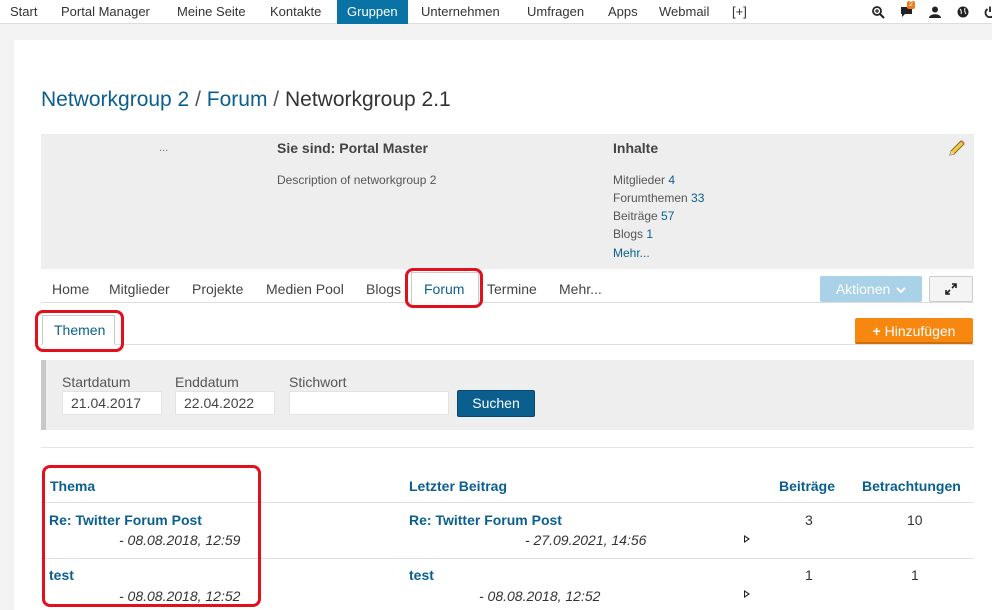 This screenshot has height=610, width=992. I want to click on tab-termine: Termine, so click(512, 289).